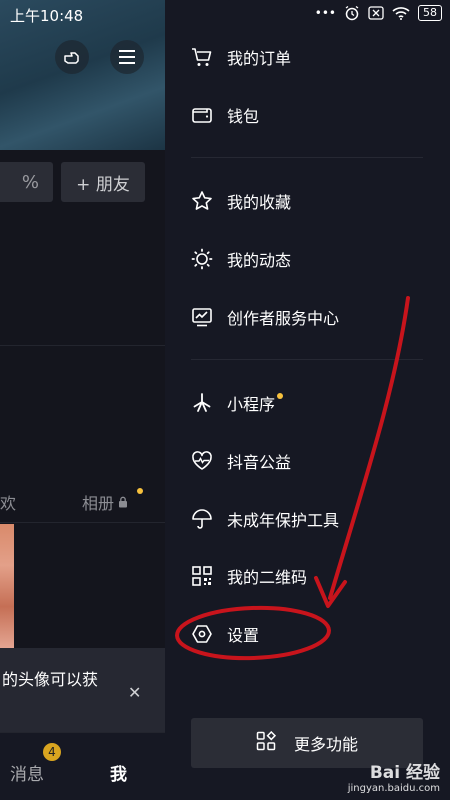 This screenshot has width=450, height=800. Describe the element at coordinates (225, 15) in the screenshot. I see `status-bar: 上午10:48 ••• 58` at that location.